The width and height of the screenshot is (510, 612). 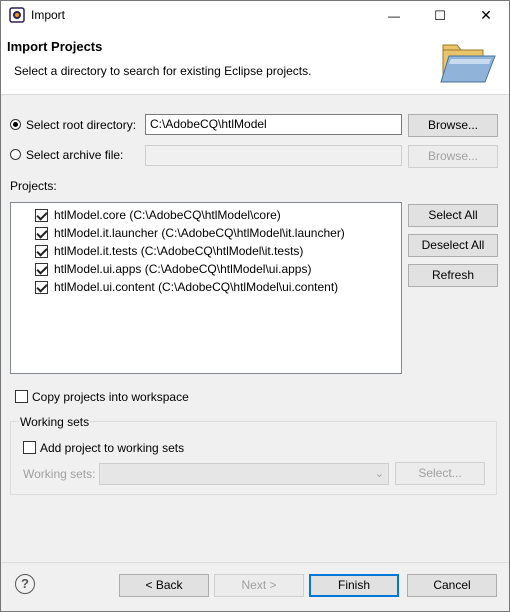 I want to click on title-bar: Import — ☐ ✕, so click(x=255, y=15).